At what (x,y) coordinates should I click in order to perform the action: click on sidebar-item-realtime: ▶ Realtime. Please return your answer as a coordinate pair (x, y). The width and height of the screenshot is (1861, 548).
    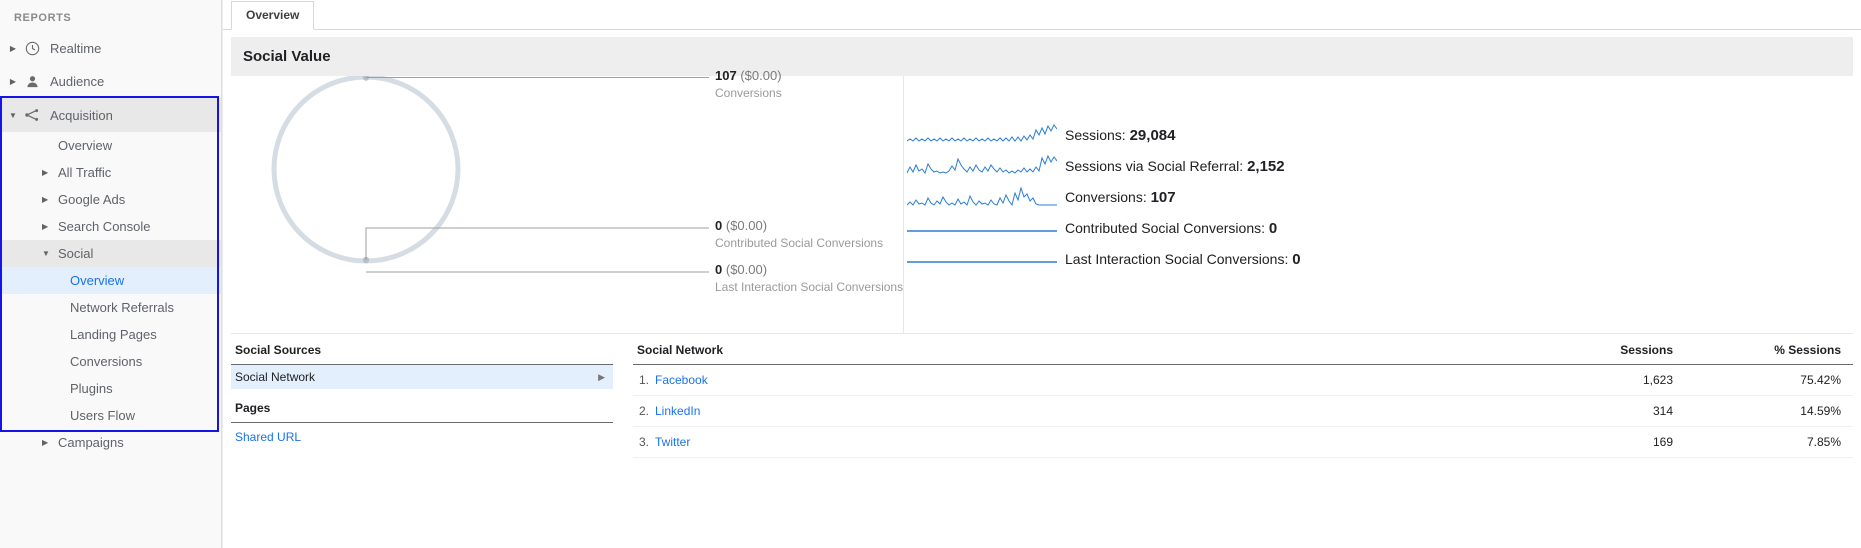
    Looking at the image, I should click on (110, 48).